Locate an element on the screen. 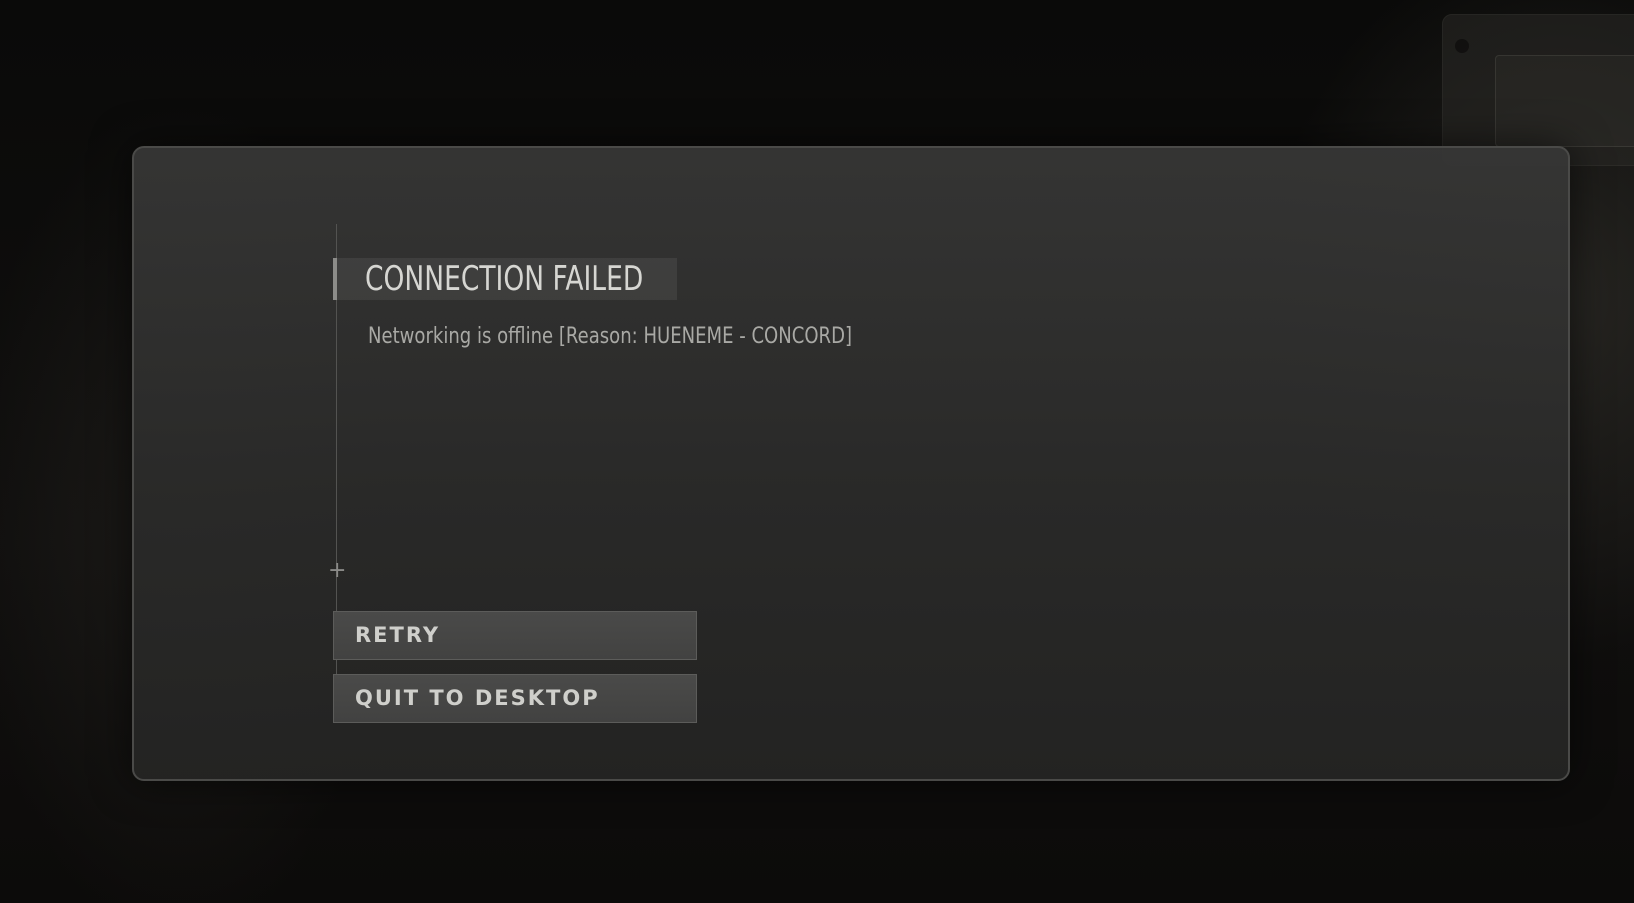 The height and width of the screenshot is (903, 1634). retry-button-label: RETRY is located at coordinates (398, 635).